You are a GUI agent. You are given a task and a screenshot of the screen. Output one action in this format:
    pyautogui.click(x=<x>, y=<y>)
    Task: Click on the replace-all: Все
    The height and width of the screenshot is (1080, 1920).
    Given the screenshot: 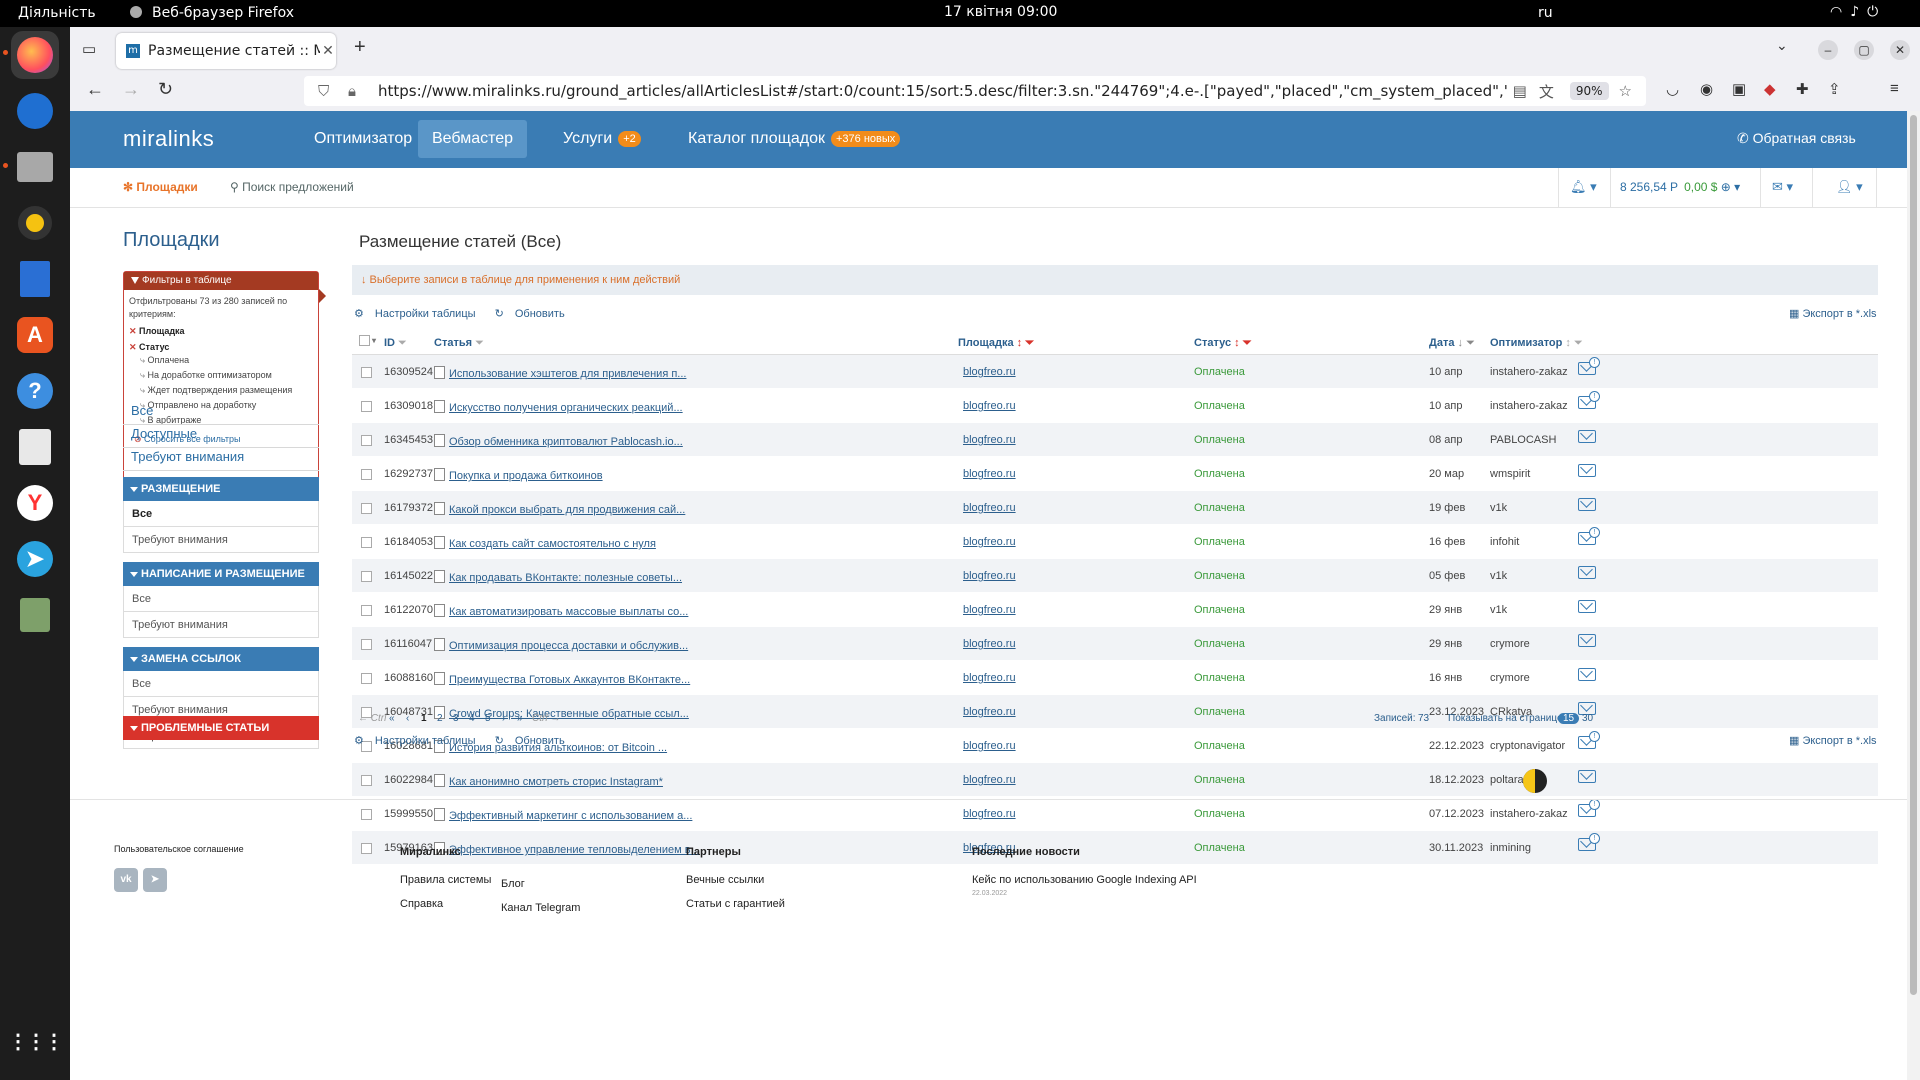 What is the action you would take?
    pyautogui.click(x=221, y=684)
    